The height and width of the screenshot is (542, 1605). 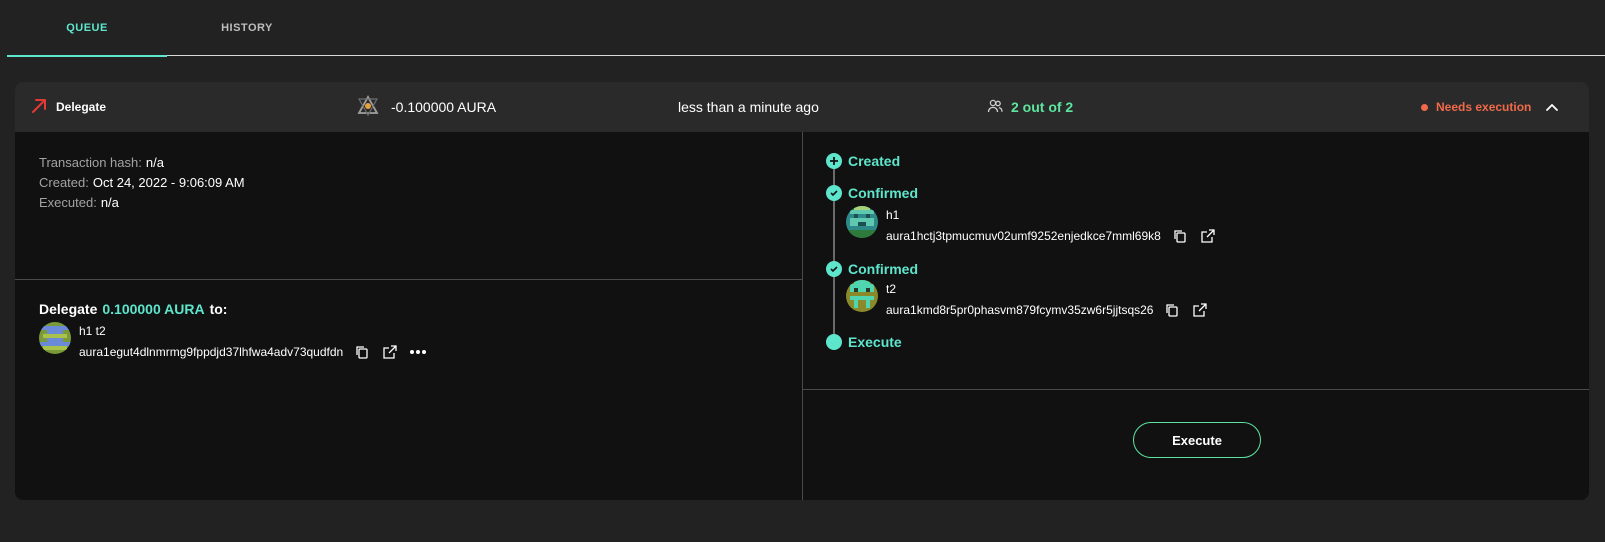 I want to click on signers-count: 2 out of 2, so click(x=1030, y=107).